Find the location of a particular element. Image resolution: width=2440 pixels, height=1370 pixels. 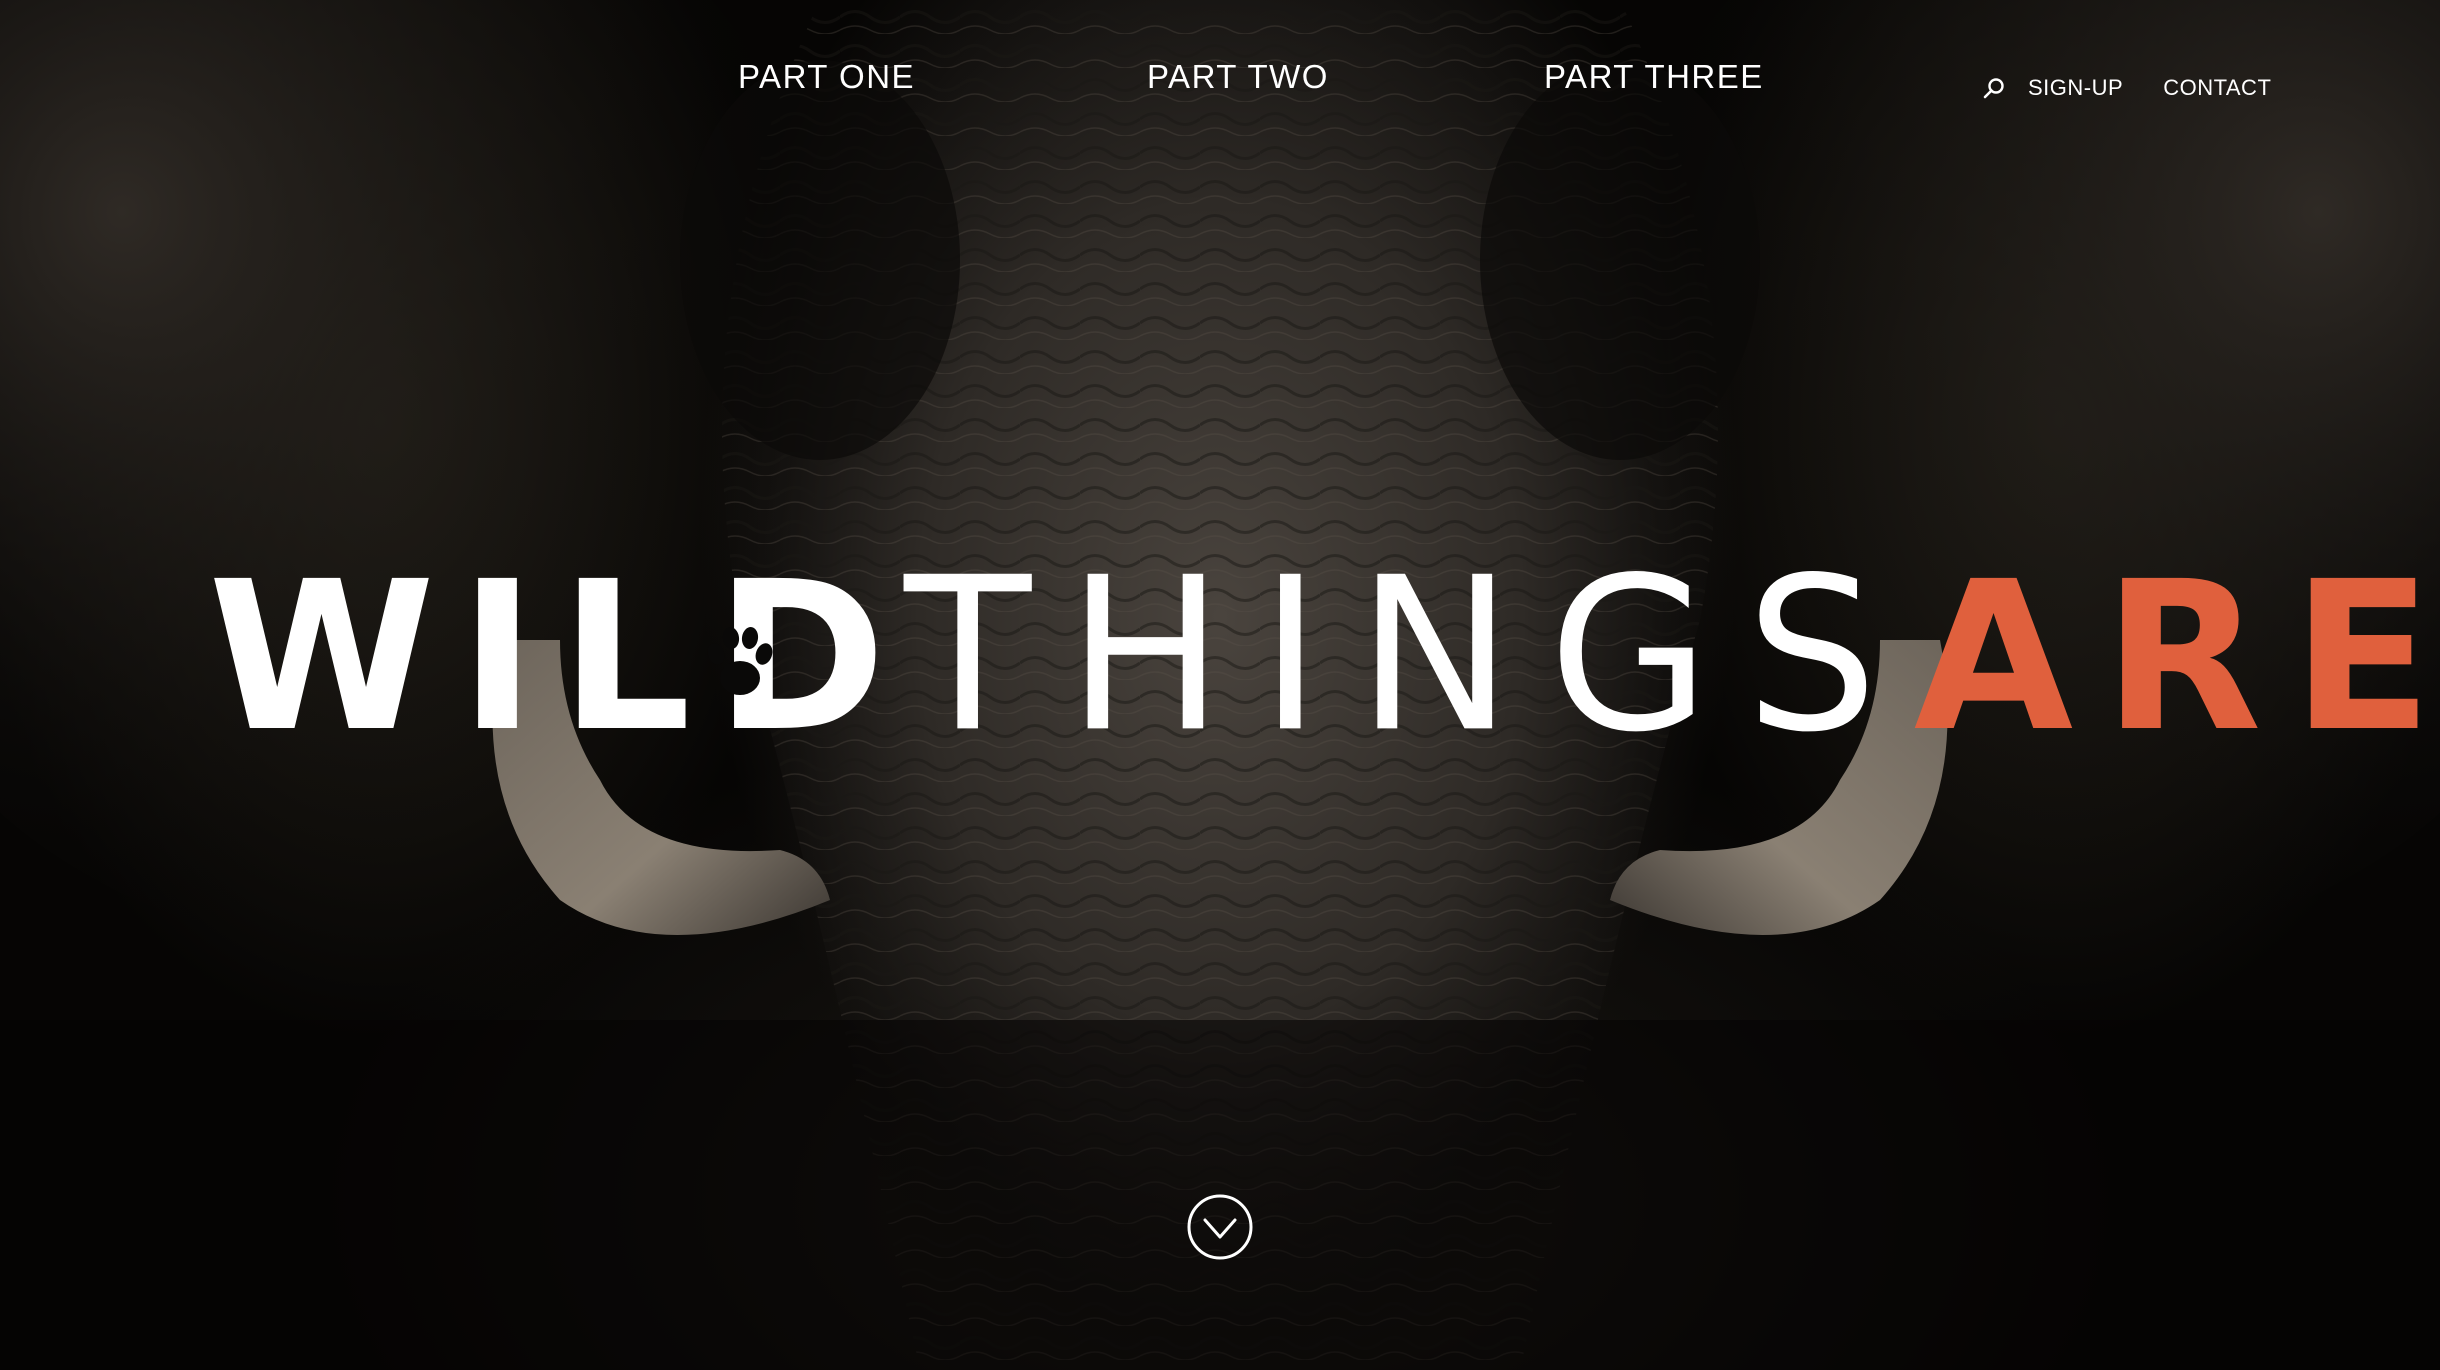

title-word-are: ARE is located at coordinates (2176, 657).